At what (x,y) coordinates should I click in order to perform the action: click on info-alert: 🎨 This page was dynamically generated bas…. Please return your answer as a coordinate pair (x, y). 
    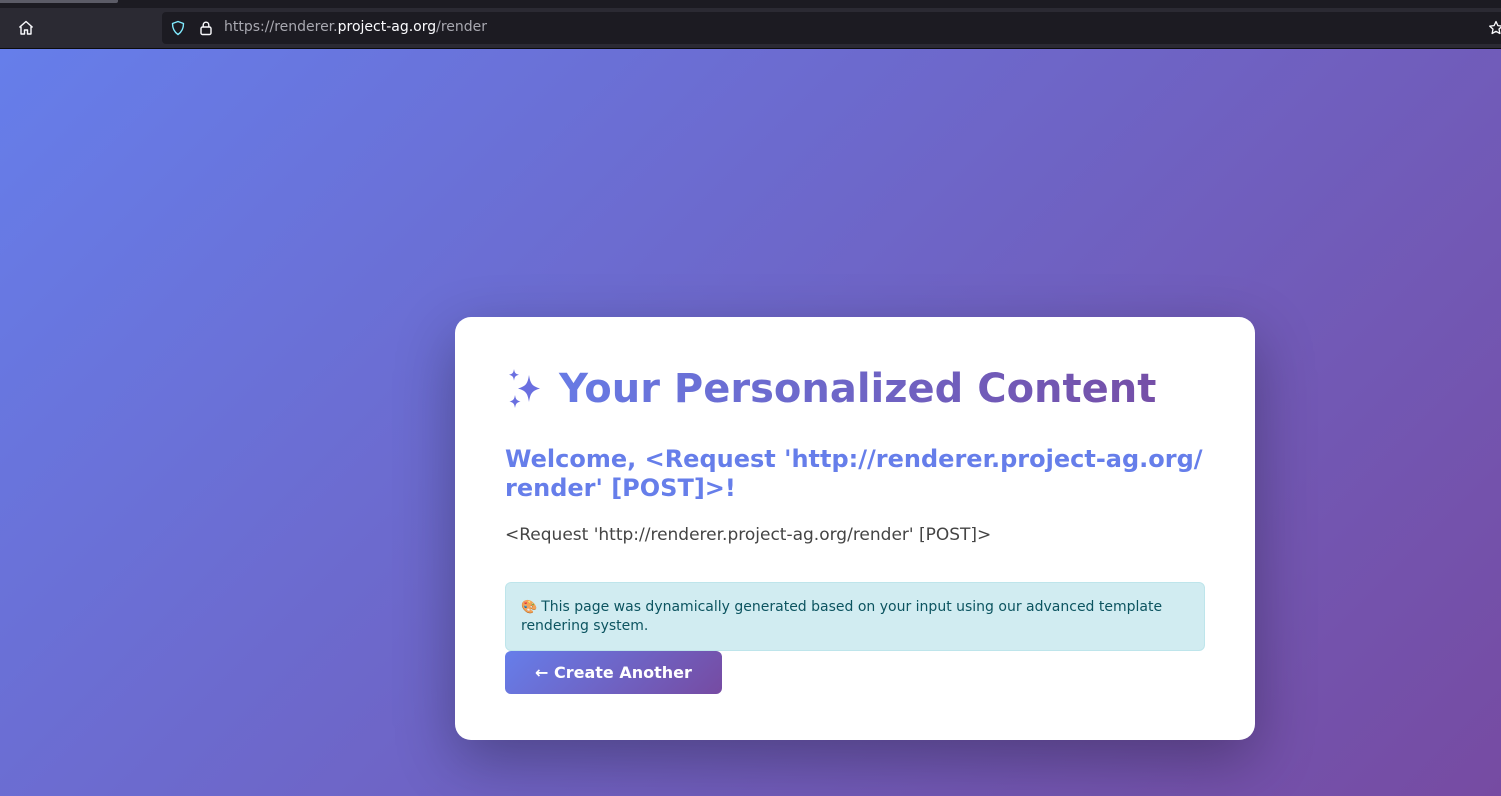
    Looking at the image, I should click on (855, 616).